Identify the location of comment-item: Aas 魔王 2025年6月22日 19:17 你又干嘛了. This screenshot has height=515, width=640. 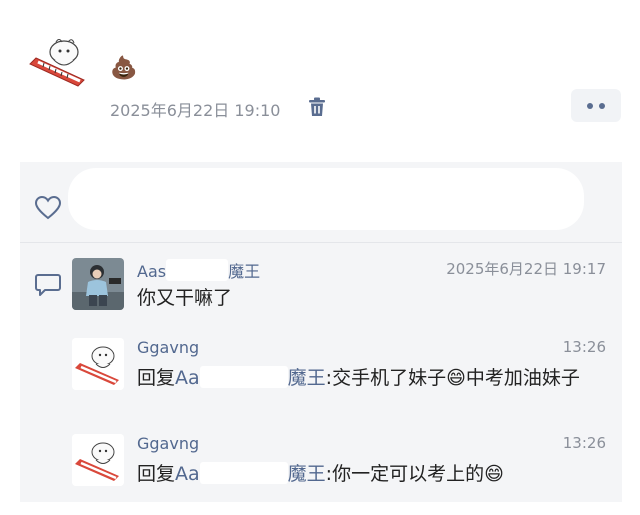
(346, 288).